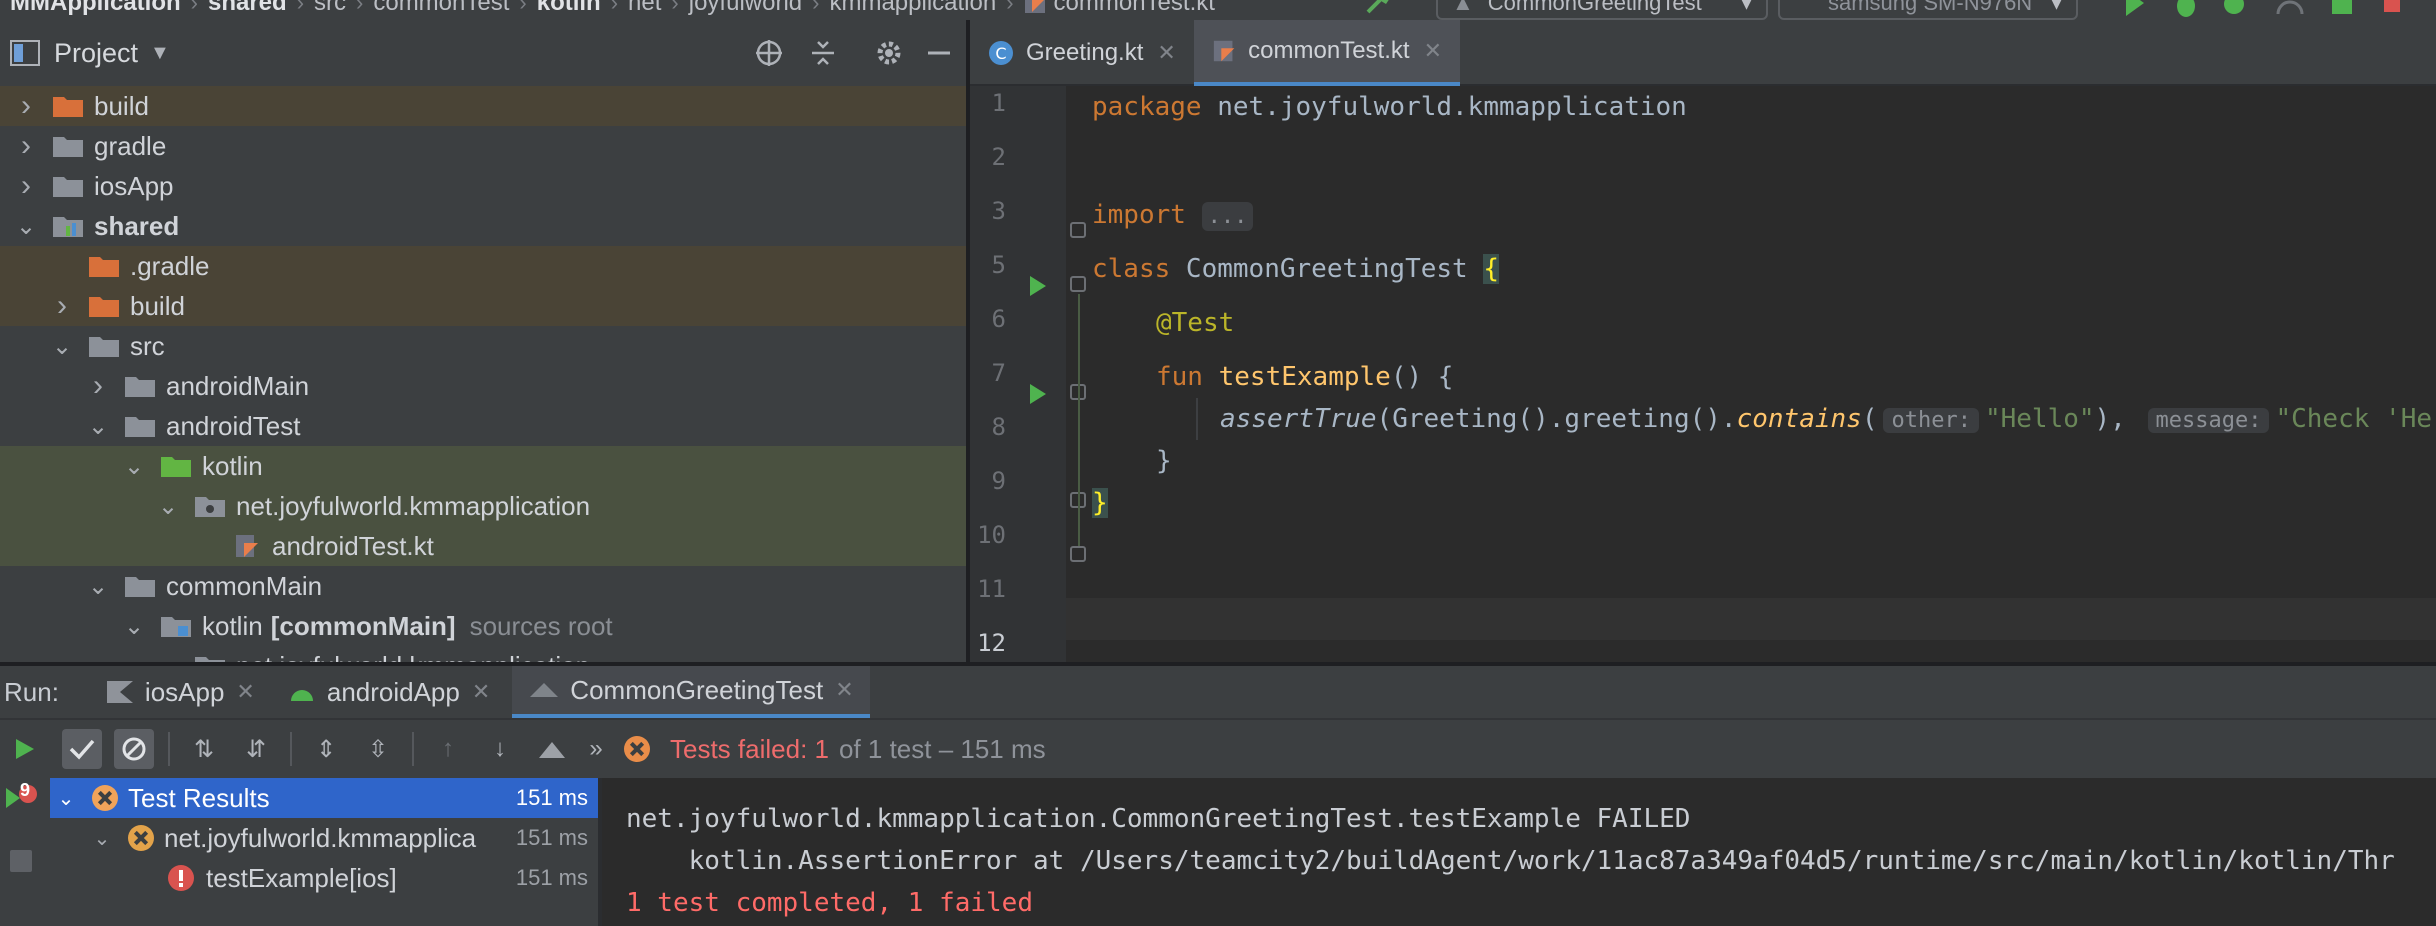 This screenshot has width=2436, height=926. What do you see at coordinates (483, 346) in the screenshot?
I see `tree-item: ⌄ src` at bounding box center [483, 346].